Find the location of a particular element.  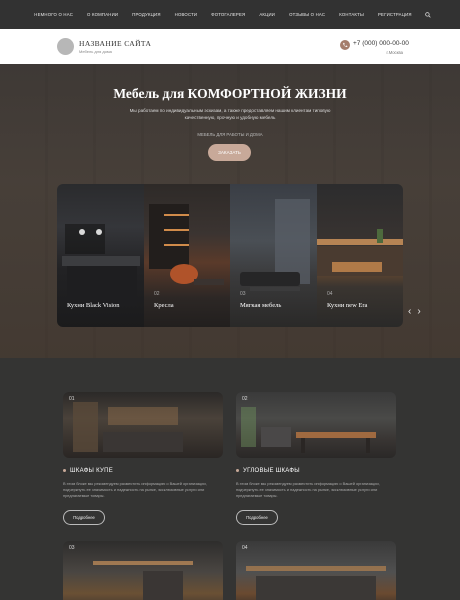

card-caption: Кухни new Era is located at coordinates (347, 305).